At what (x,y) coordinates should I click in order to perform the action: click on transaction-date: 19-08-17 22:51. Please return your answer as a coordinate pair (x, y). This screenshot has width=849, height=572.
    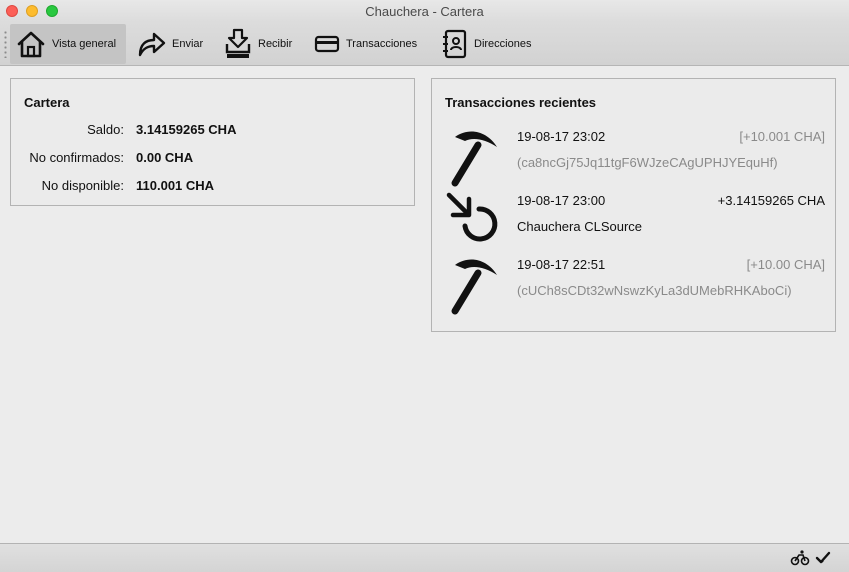
    Looking at the image, I should click on (561, 264).